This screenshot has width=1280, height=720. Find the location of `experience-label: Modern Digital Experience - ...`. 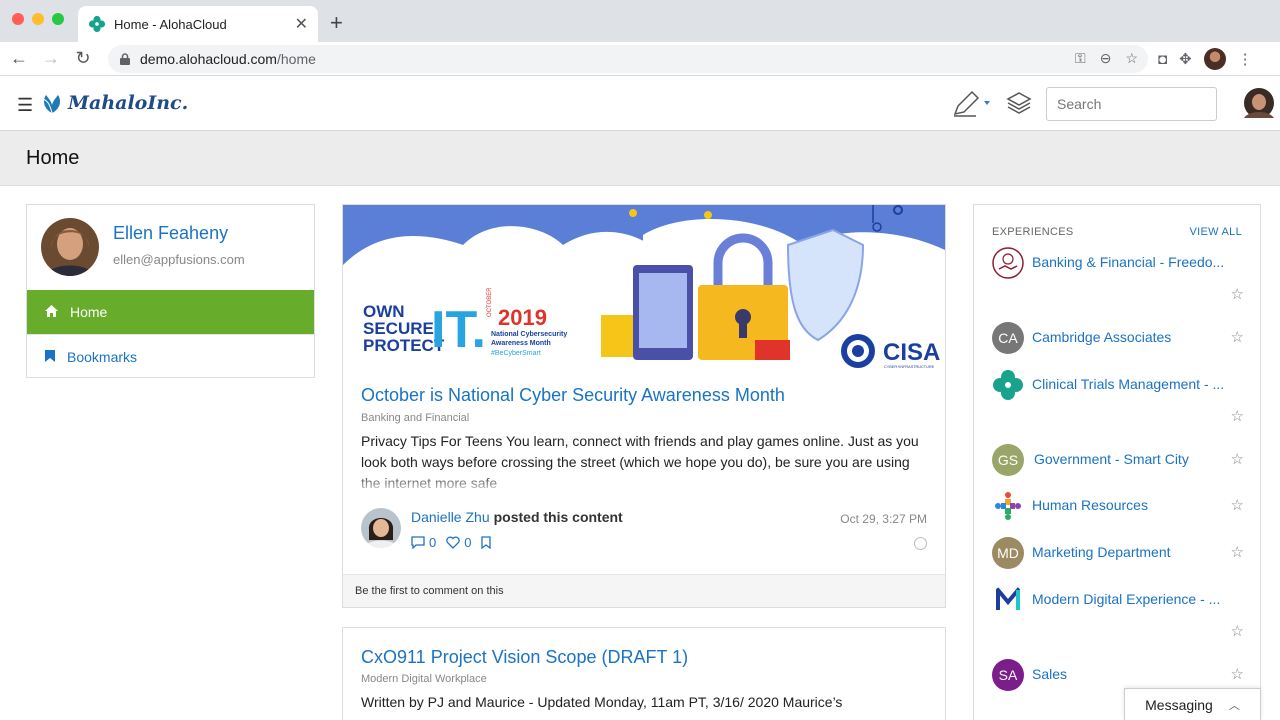

experience-label: Modern Digital Experience - ... is located at coordinates (1126, 599).